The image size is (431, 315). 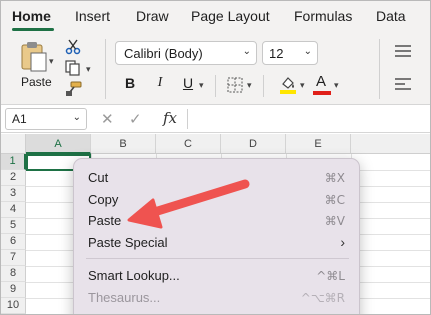 What do you see at coordinates (170, 118) in the screenshot?
I see `insert-function-button: fx` at bounding box center [170, 118].